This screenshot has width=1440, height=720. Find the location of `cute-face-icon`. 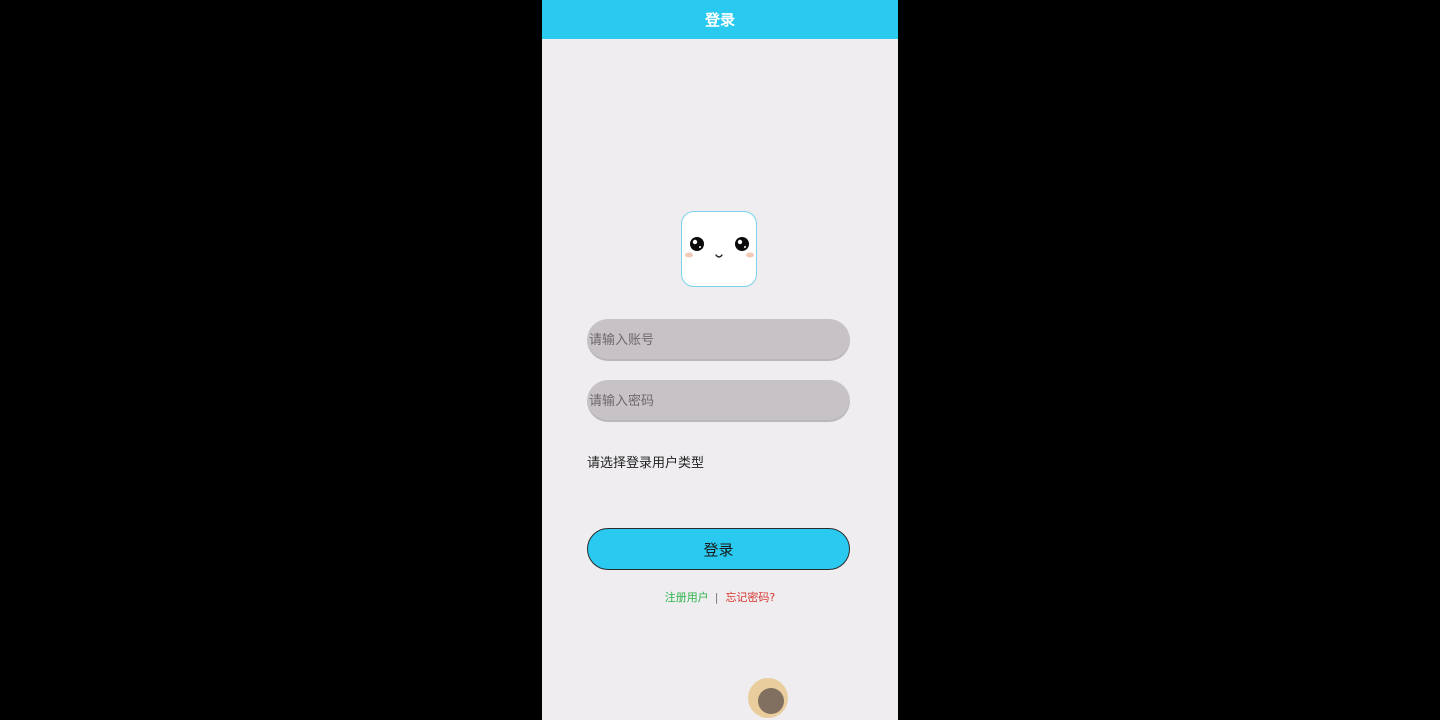

cute-face-icon is located at coordinates (719, 247).